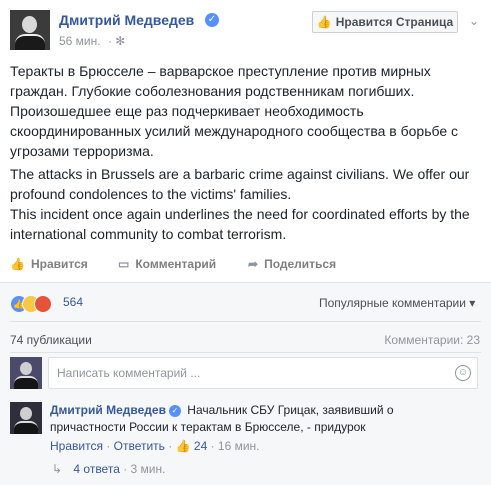 This screenshot has width=491, height=485. Describe the element at coordinates (463, 373) in the screenshot. I see `smile-icon: ☺` at that location.